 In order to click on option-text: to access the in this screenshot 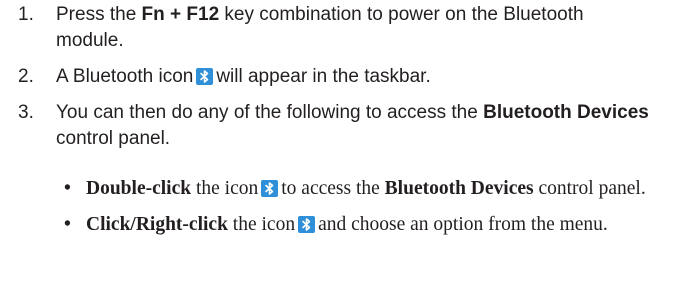, I will do `click(333, 188)`.